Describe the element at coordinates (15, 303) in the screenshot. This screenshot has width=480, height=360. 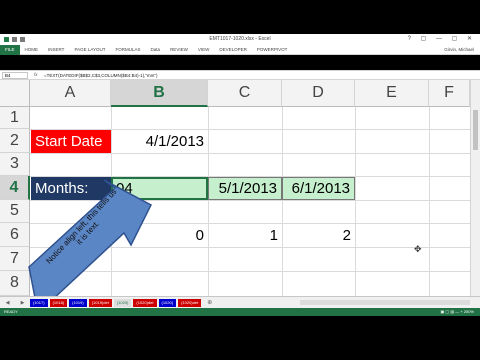
I see `sheet-nav-arrows: ◀ ▶` at that location.